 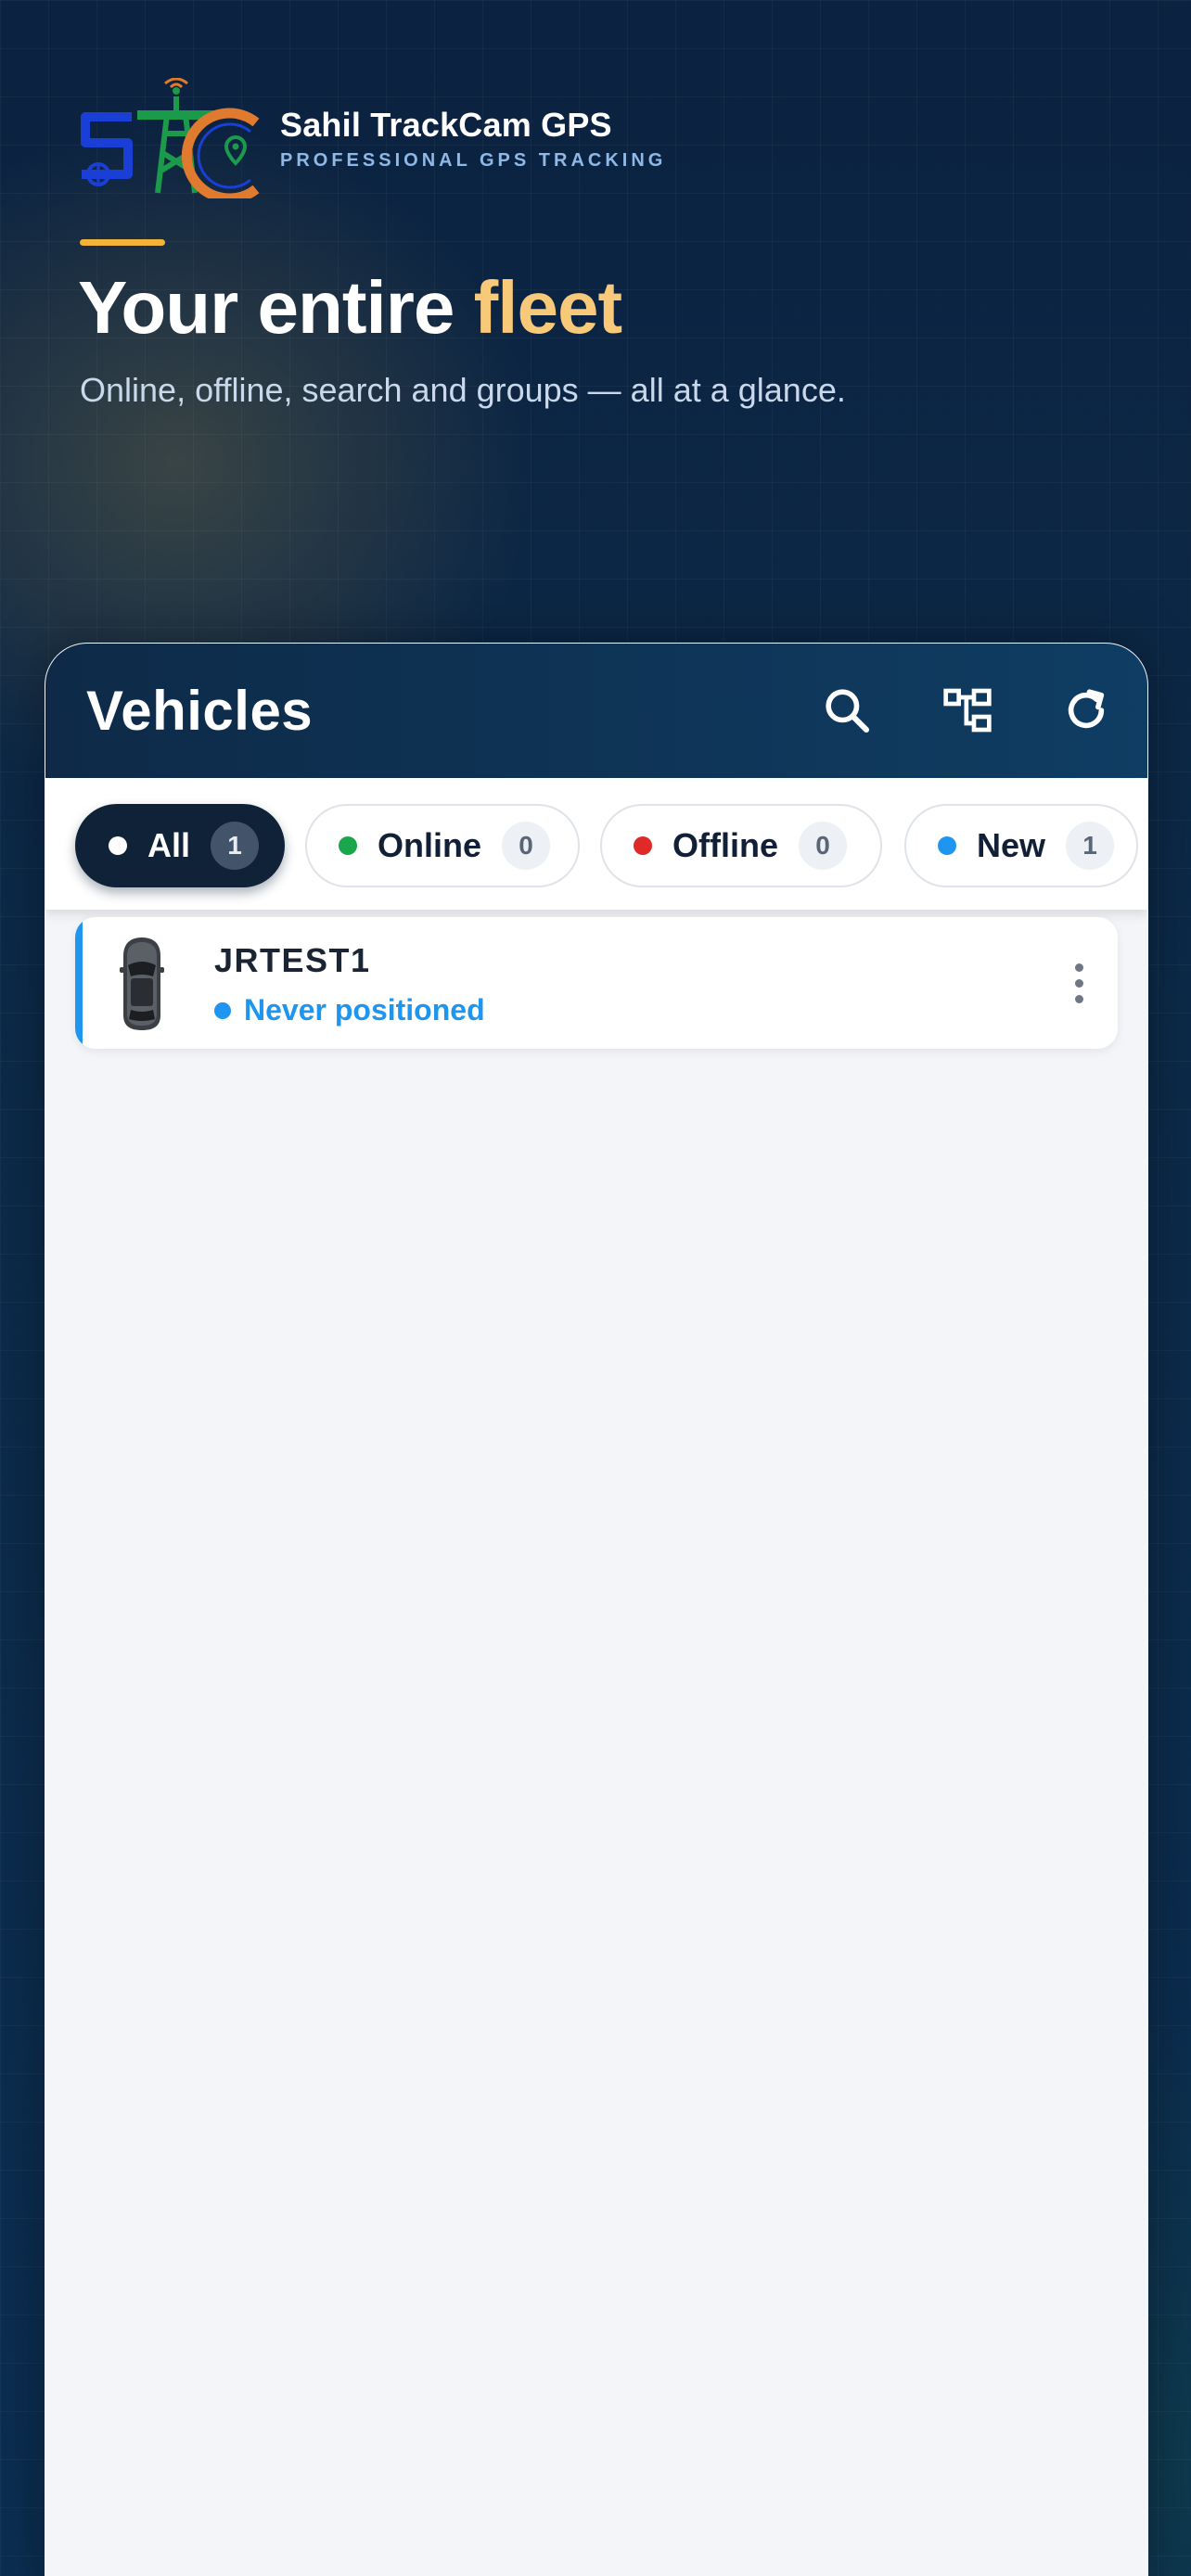 I want to click on stc-logo-icon, so click(x=170, y=138).